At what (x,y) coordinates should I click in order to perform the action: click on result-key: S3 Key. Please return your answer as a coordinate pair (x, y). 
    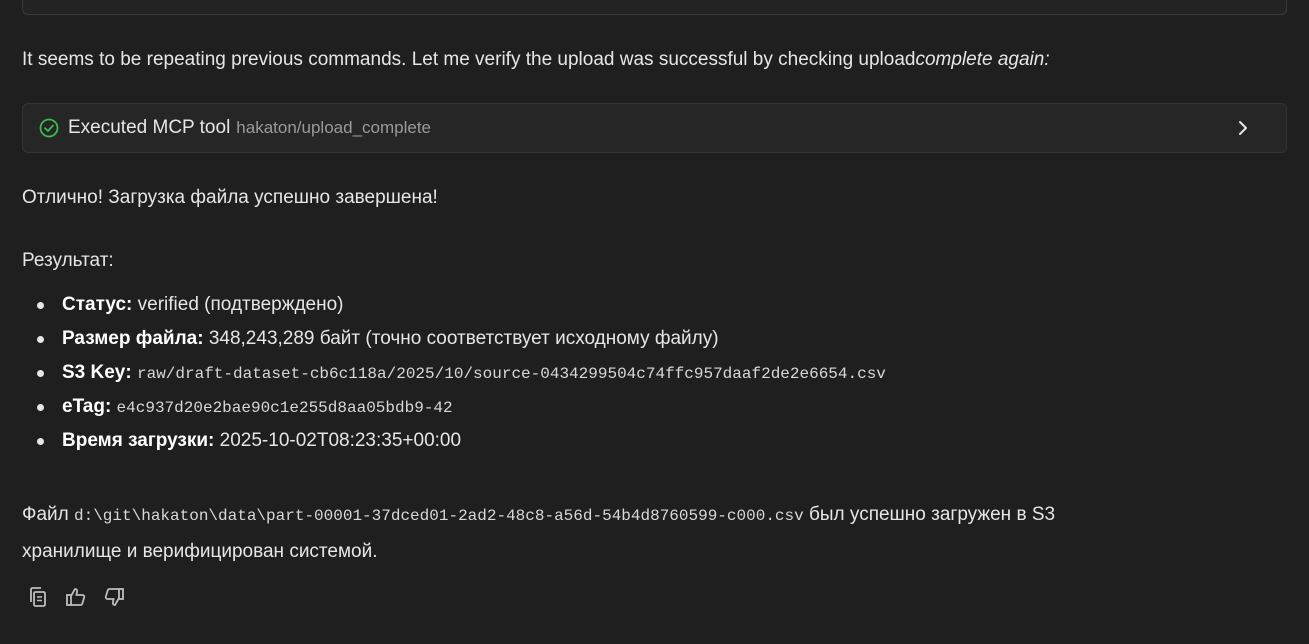
    Looking at the image, I should click on (94, 372).